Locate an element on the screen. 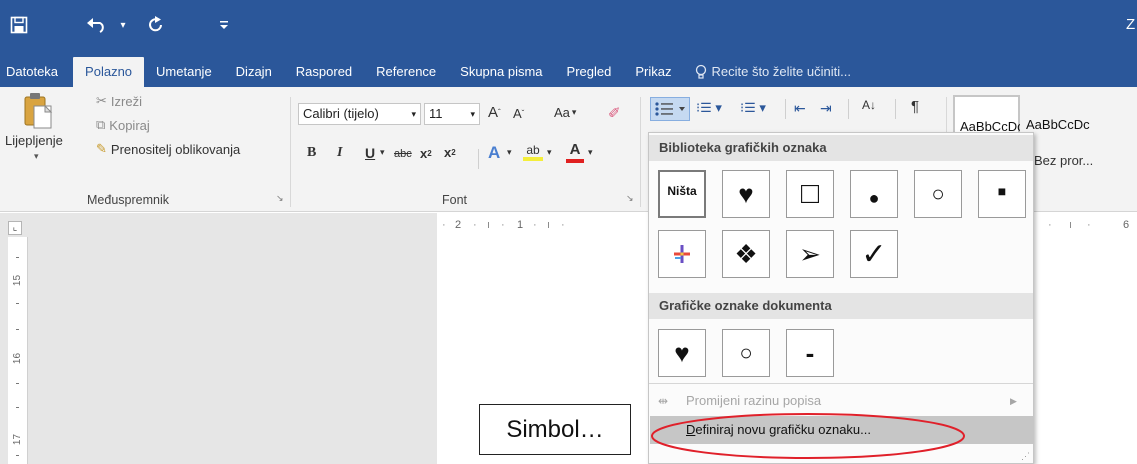 Image resolution: width=1137 pixels, height=464 pixels. document-bullets-header: Grafičke oznake dokumenta is located at coordinates (841, 306).